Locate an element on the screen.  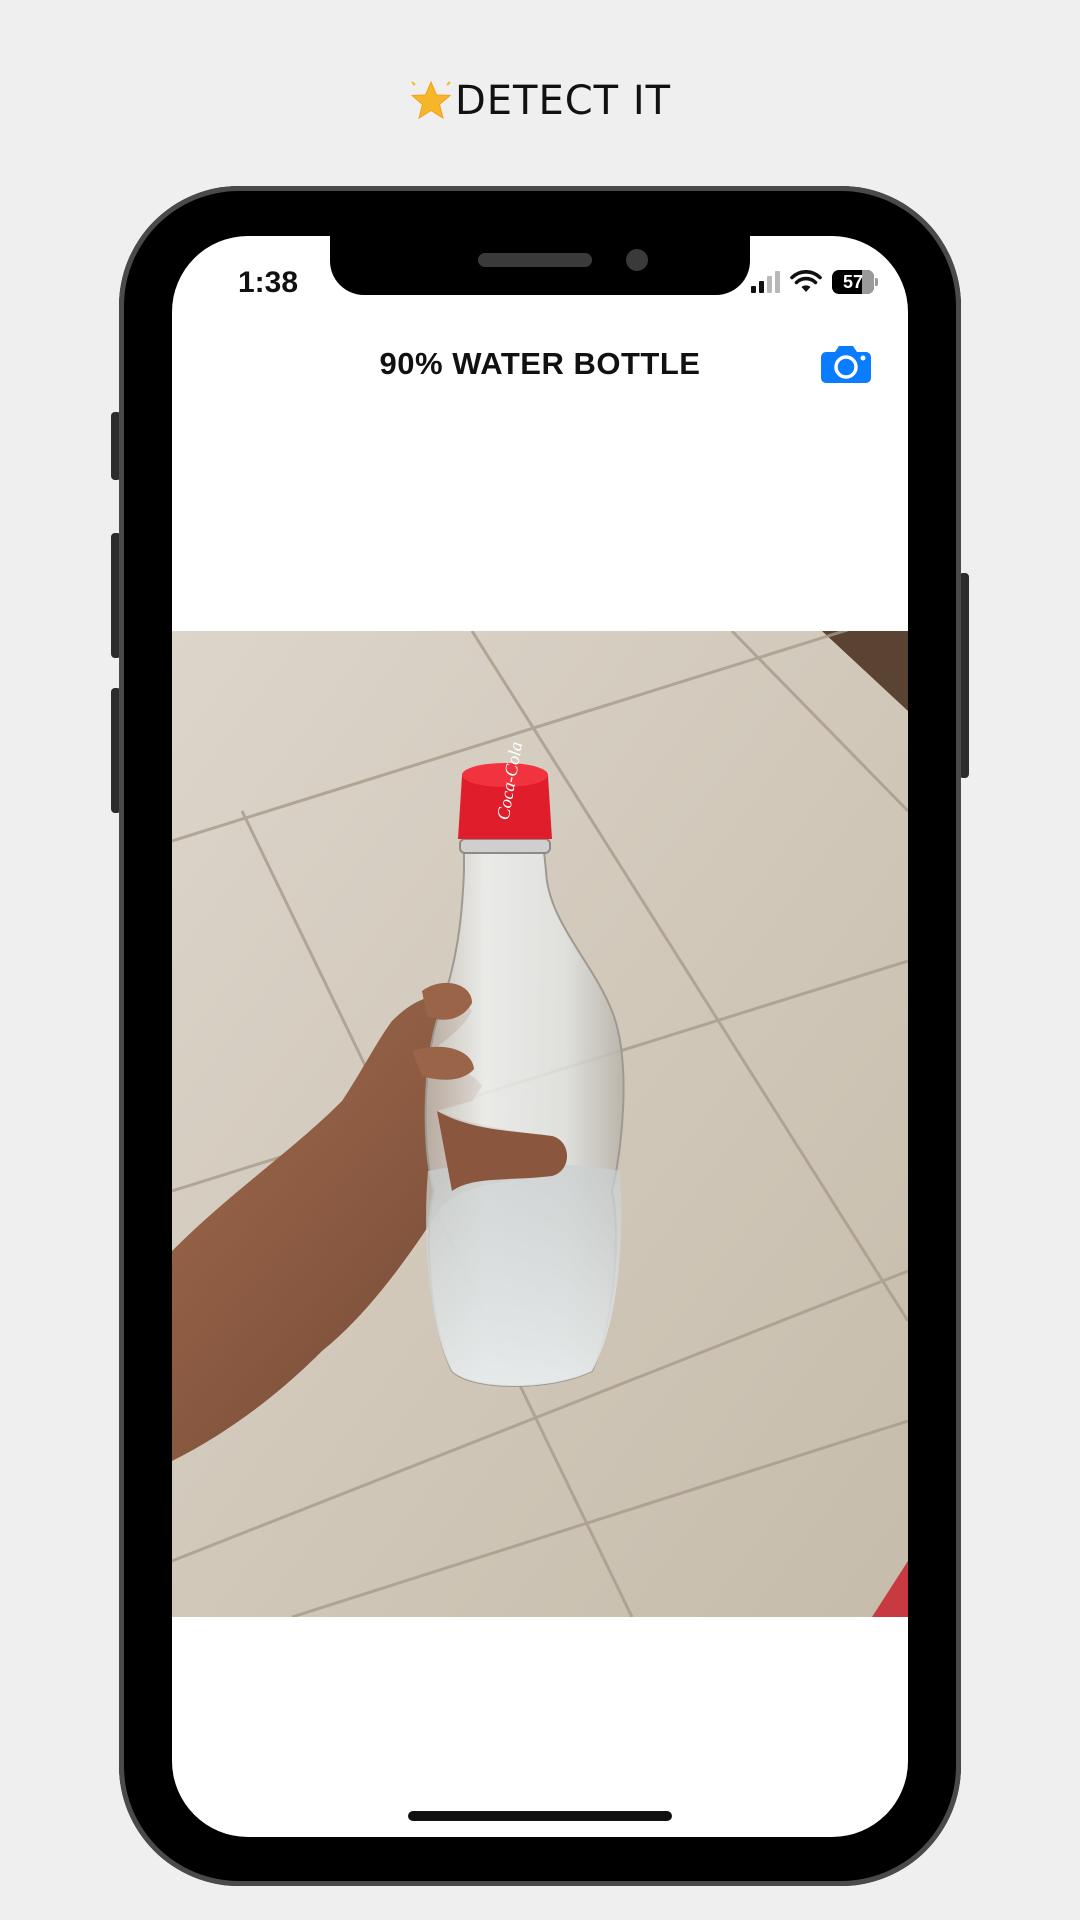
front-camera is located at coordinates (637, 260).